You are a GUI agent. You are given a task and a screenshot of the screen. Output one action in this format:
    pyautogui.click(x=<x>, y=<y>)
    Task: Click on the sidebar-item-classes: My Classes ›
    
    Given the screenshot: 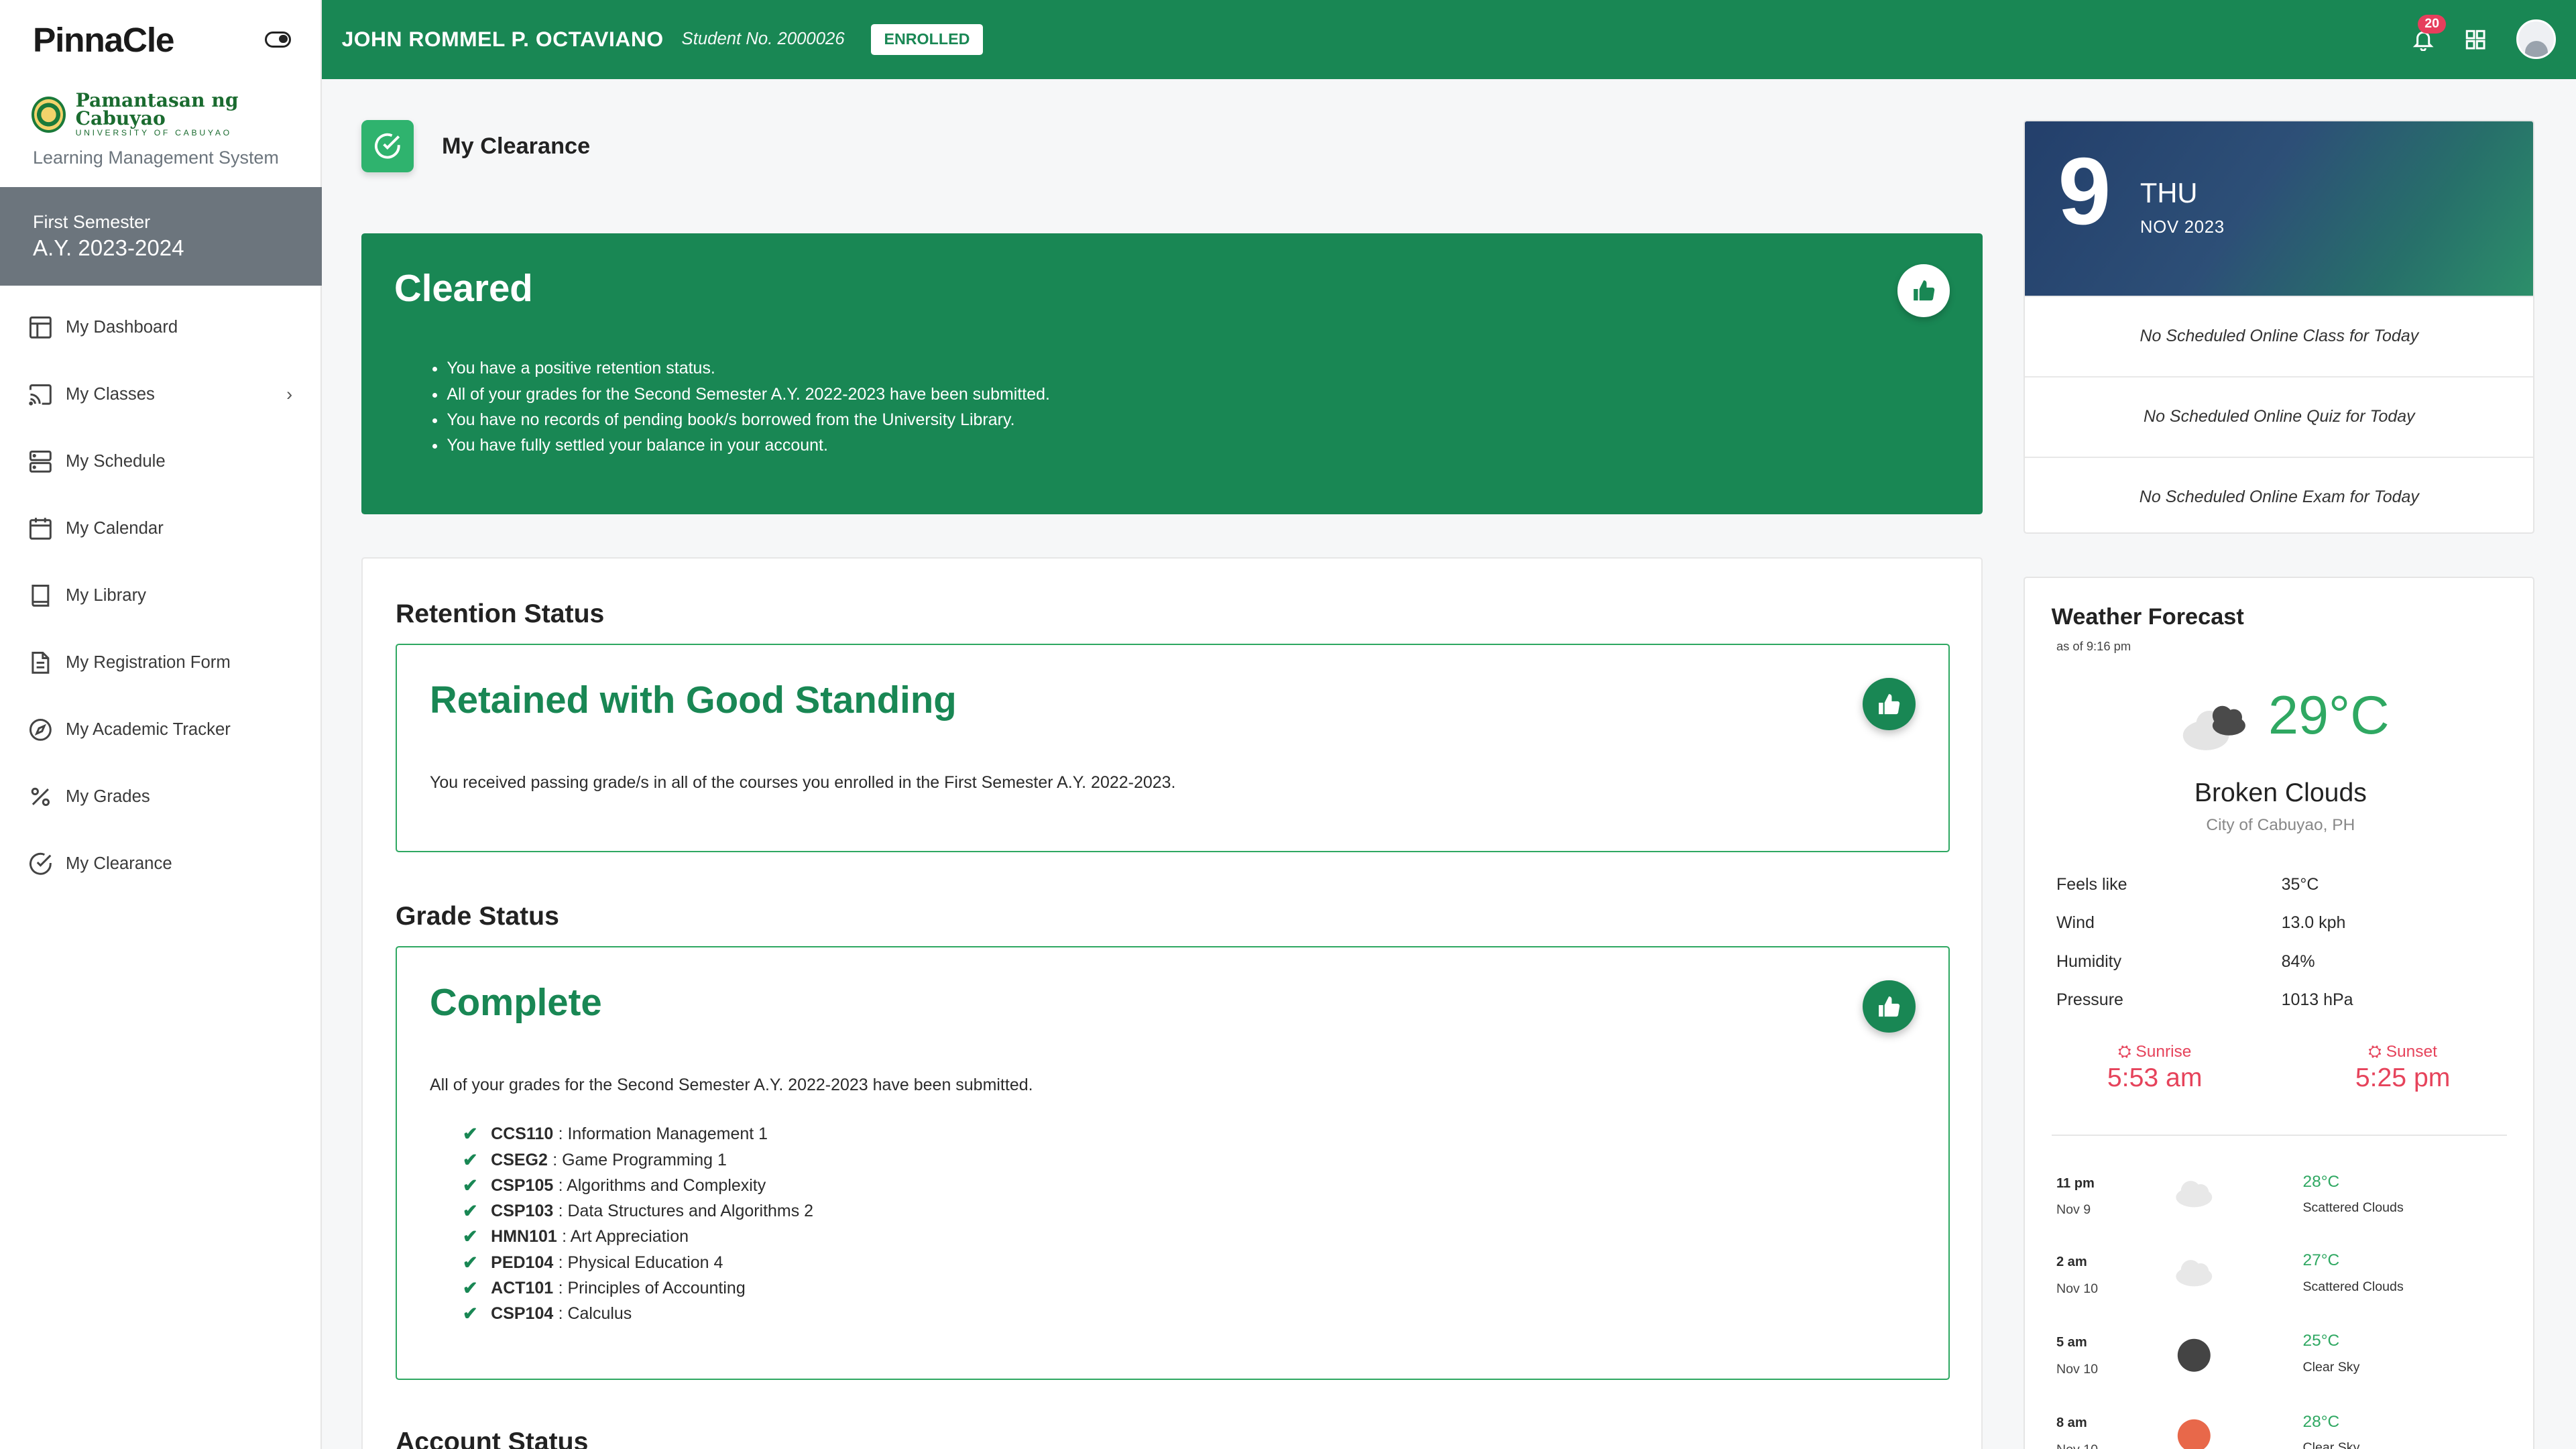 What is the action you would take?
    pyautogui.click(x=161, y=395)
    